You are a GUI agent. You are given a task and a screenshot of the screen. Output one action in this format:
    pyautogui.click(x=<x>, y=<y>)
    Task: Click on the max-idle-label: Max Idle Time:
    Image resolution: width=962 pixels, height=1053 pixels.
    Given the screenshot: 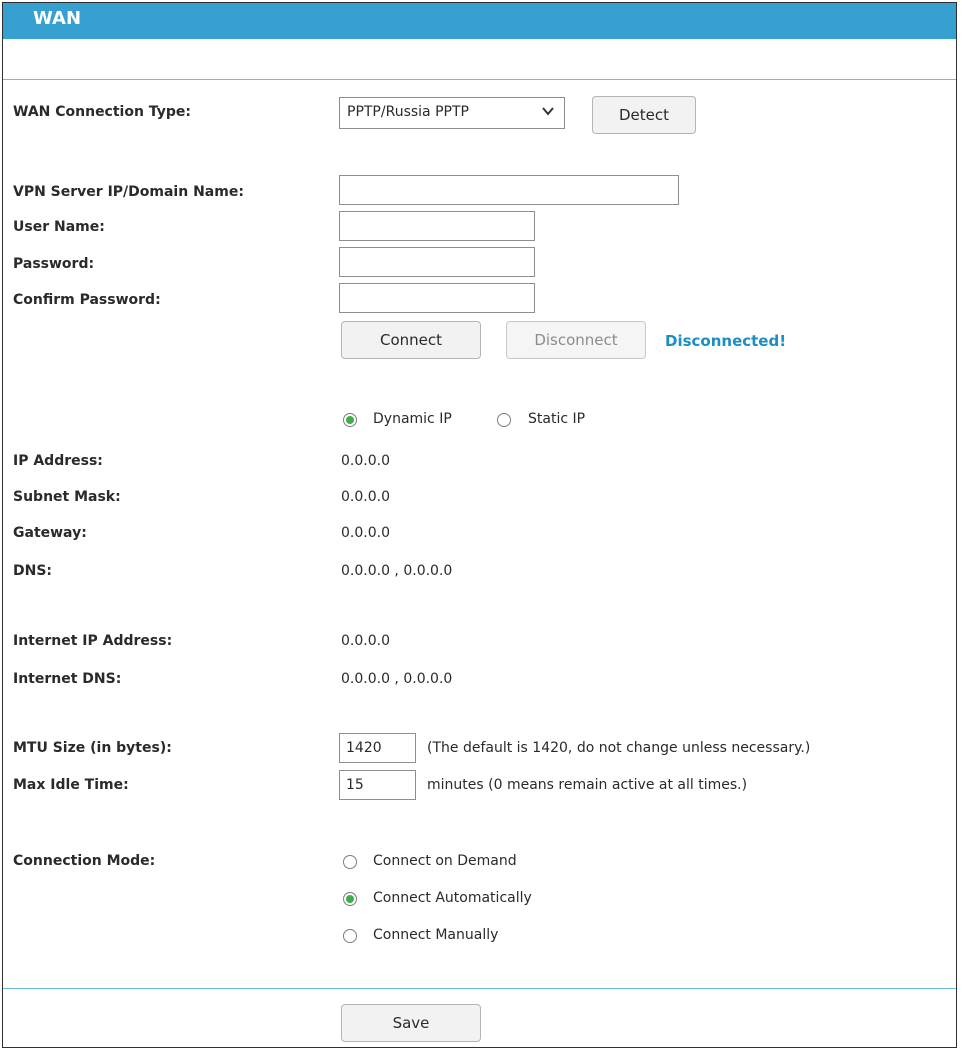 What is the action you would take?
    pyautogui.click(x=71, y=785)
    